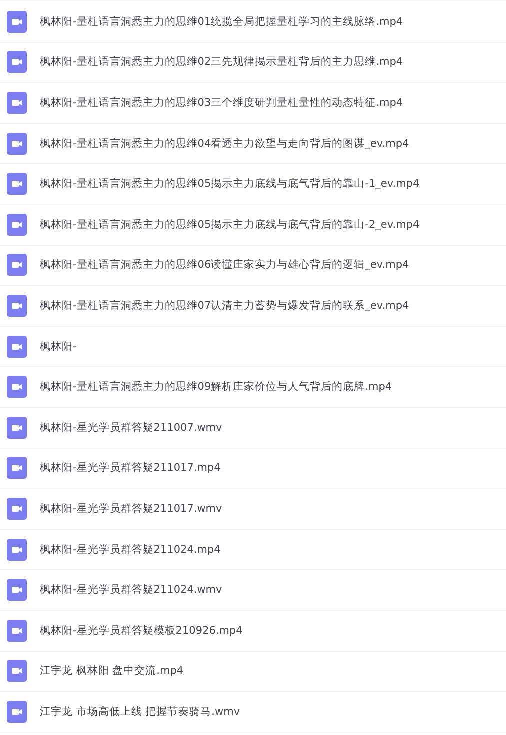 The width and height of the screenshot is (506, 735). Describe the element at coordinates (225, 143) in the screenshot. I see `file-name: 枫林阳-量柱语言洞悉主力的思维04看透主力欲望与走向背后的图谋_ev.mp4` at that location.